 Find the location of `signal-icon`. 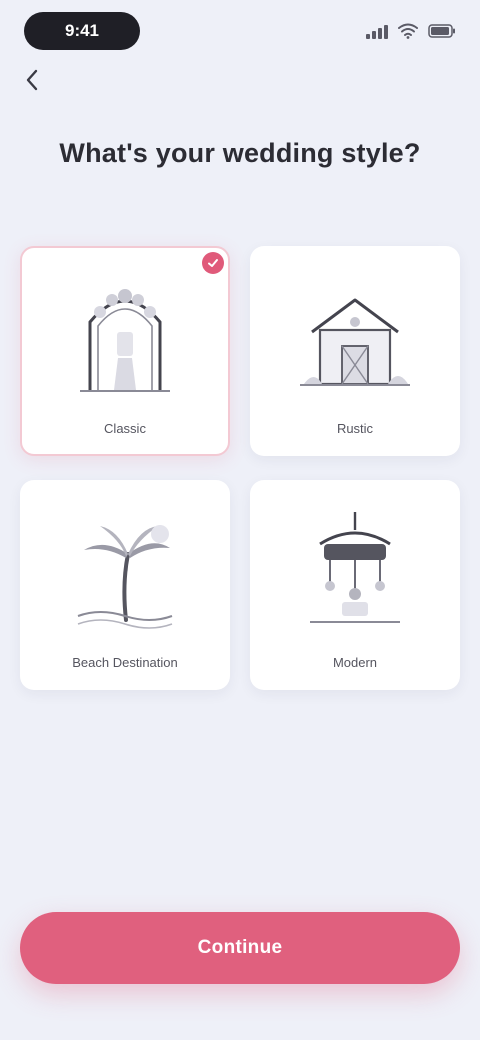

signal-icon is located at coordinates (377, 31).